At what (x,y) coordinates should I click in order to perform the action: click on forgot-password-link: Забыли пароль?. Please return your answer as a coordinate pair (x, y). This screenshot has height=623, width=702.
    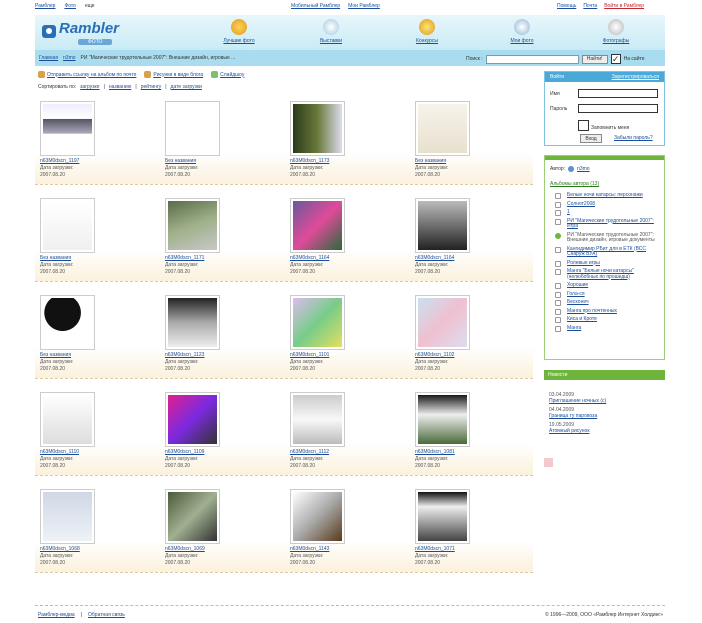
    Looking at the image, I should click on (633, 138).